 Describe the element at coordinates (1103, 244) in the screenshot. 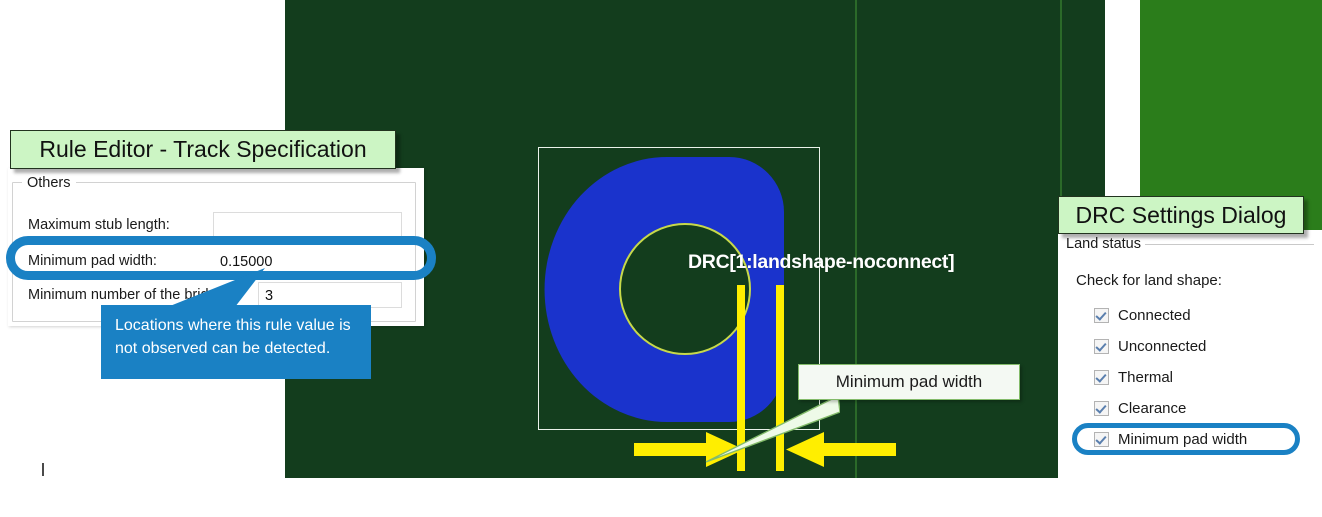

I see `land-status-title: Land status` at that location.